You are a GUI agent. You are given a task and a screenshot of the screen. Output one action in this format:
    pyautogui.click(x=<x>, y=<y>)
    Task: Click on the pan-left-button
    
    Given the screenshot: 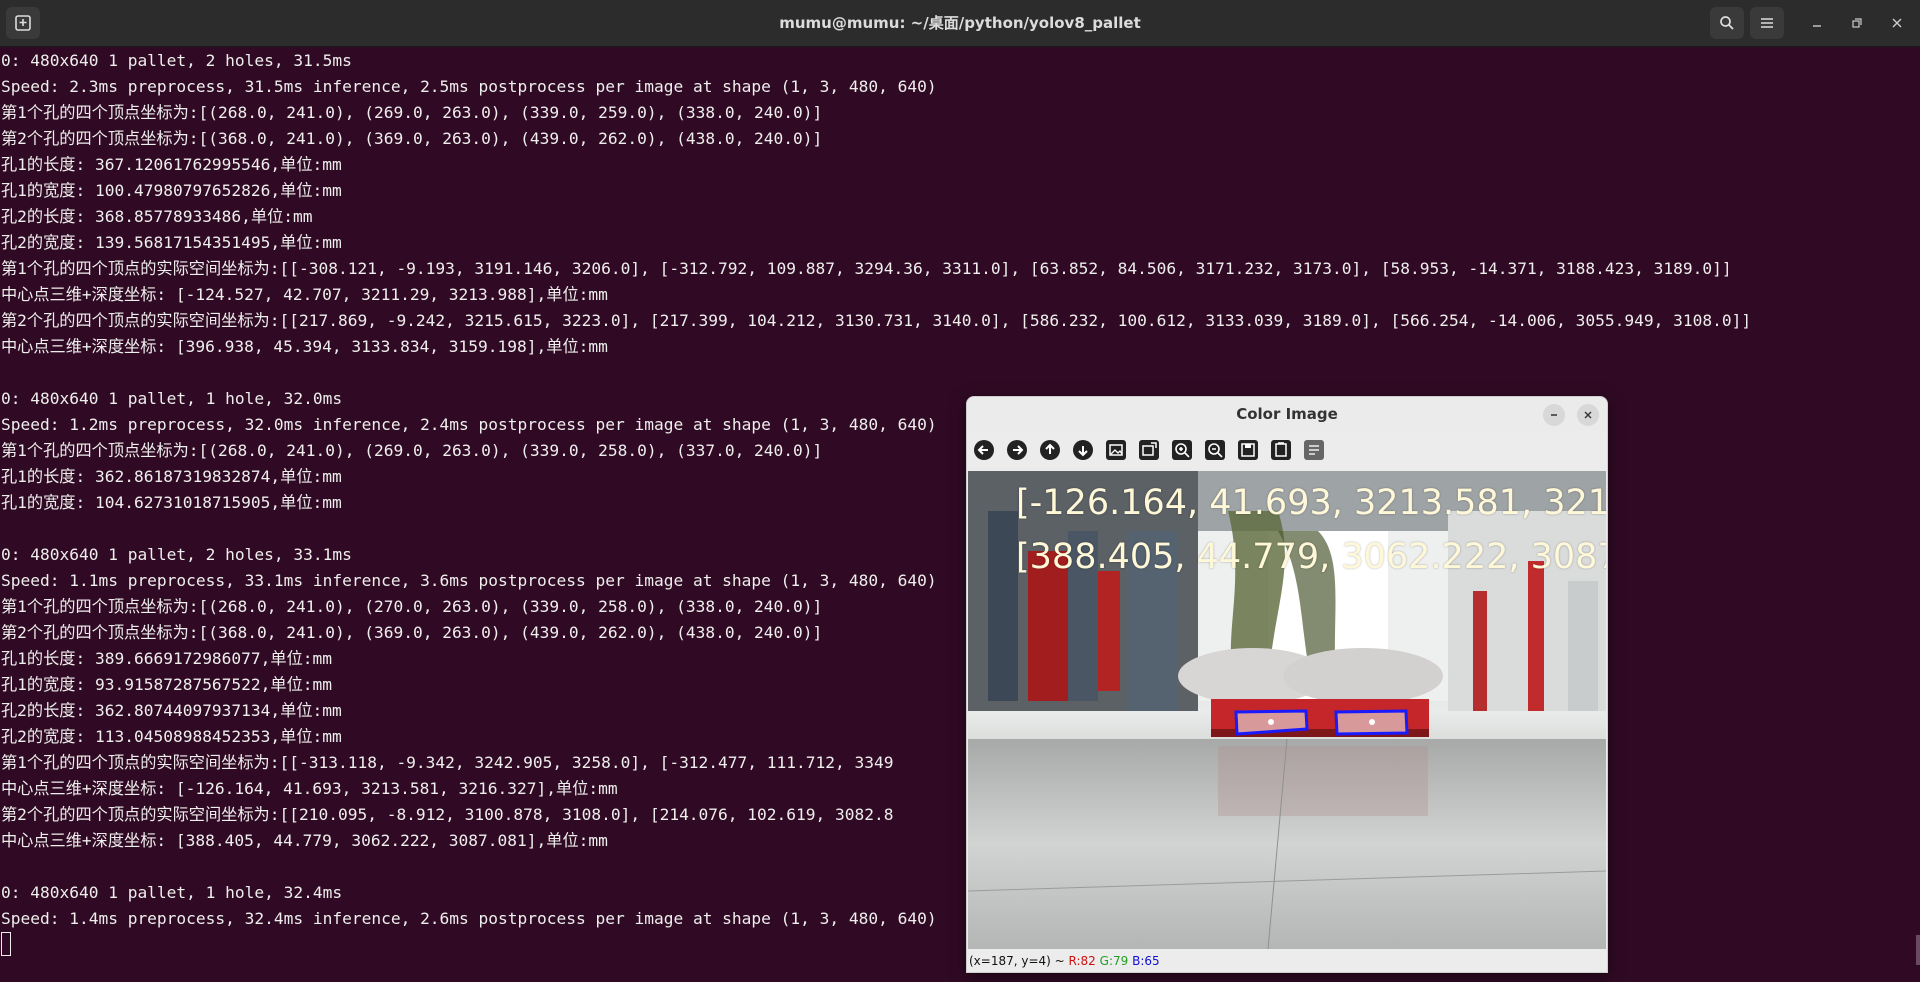 What is the action you would take?
    pyautogui.click(x=984, y=450)
    